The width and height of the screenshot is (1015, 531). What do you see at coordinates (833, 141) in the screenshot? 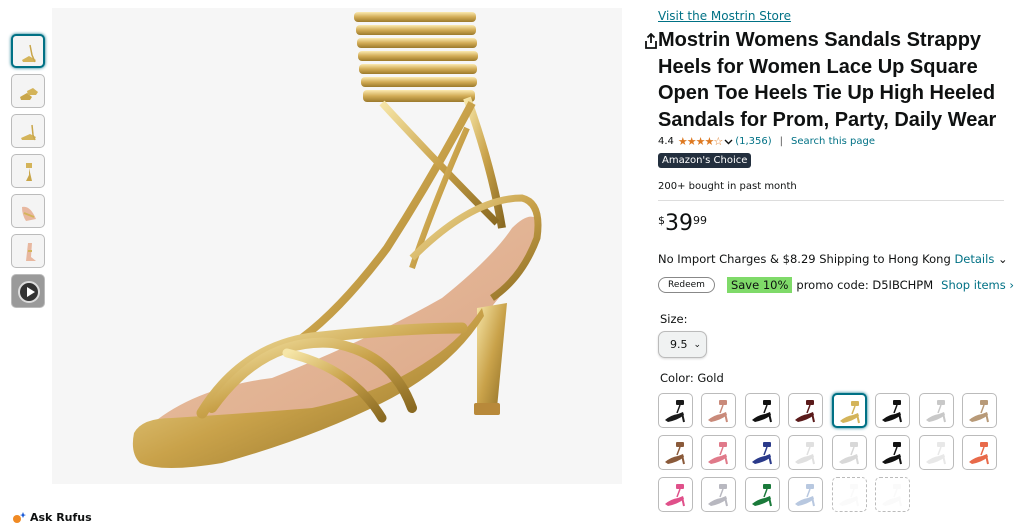
I see `search-this-page-link: Search this page` at bounding box center [833, 141].